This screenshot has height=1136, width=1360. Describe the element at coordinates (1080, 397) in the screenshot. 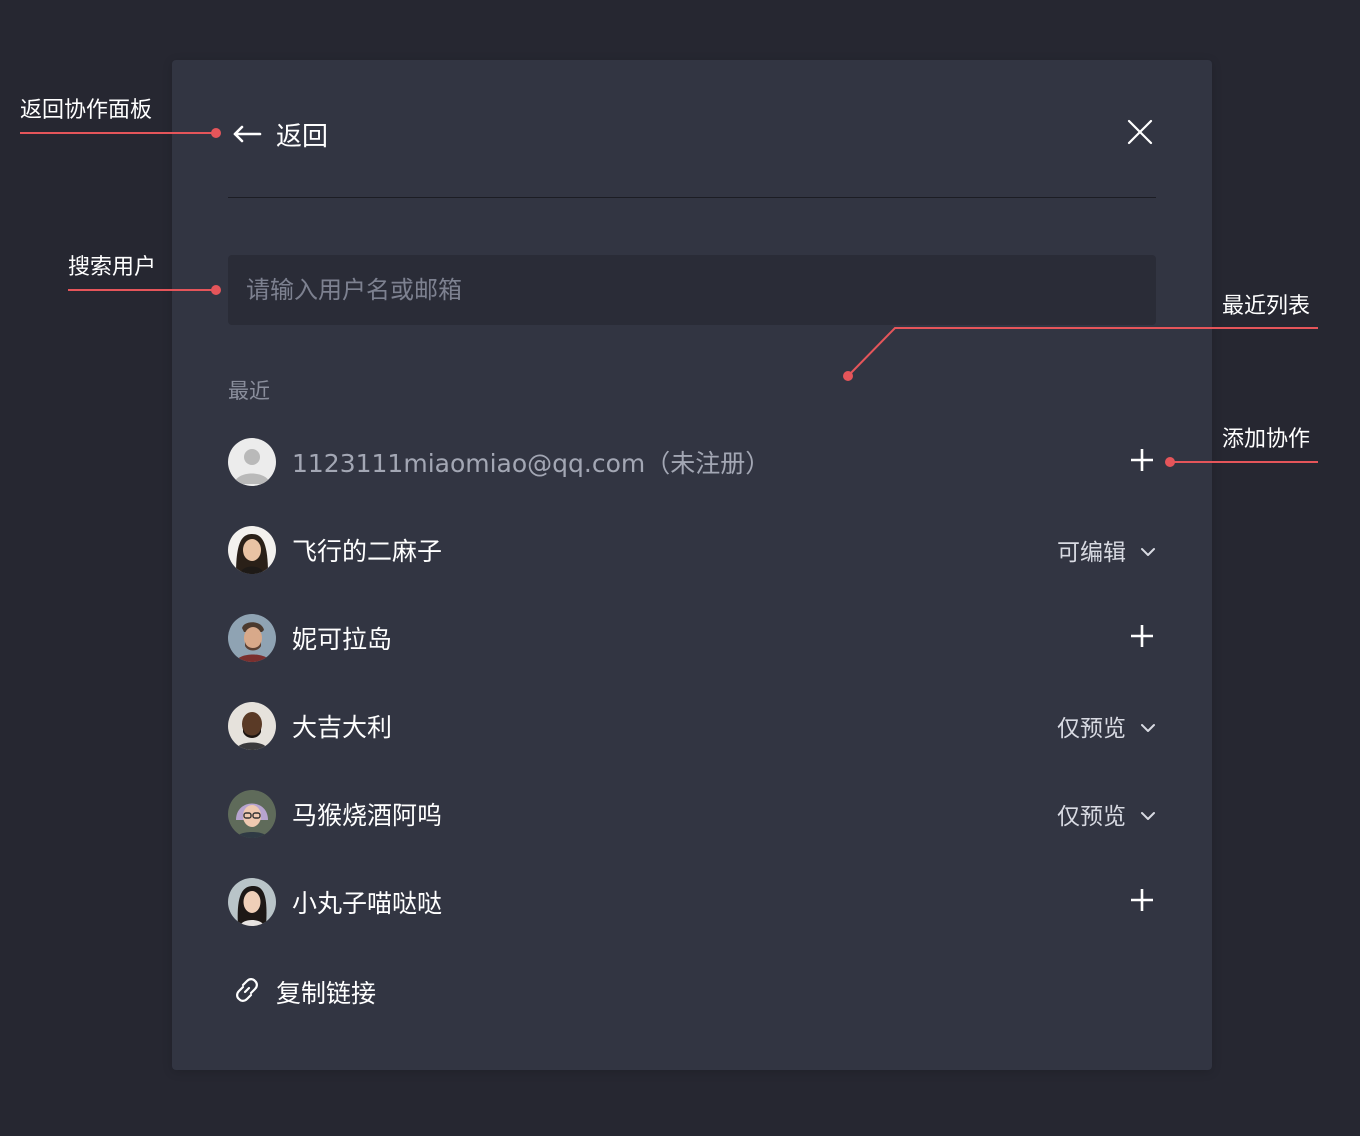

I see `annotation-leader-svg` at that location.